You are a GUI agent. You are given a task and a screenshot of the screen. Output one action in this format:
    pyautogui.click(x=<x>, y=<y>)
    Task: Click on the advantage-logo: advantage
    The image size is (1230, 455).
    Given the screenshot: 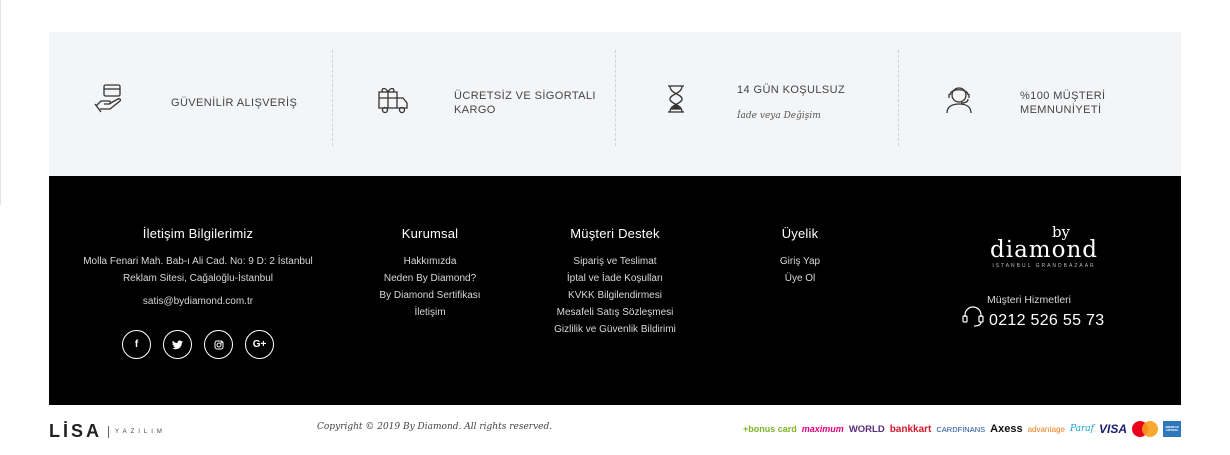 What is the action you would take?
    pyautogui.click(x=1046, y=429)
    